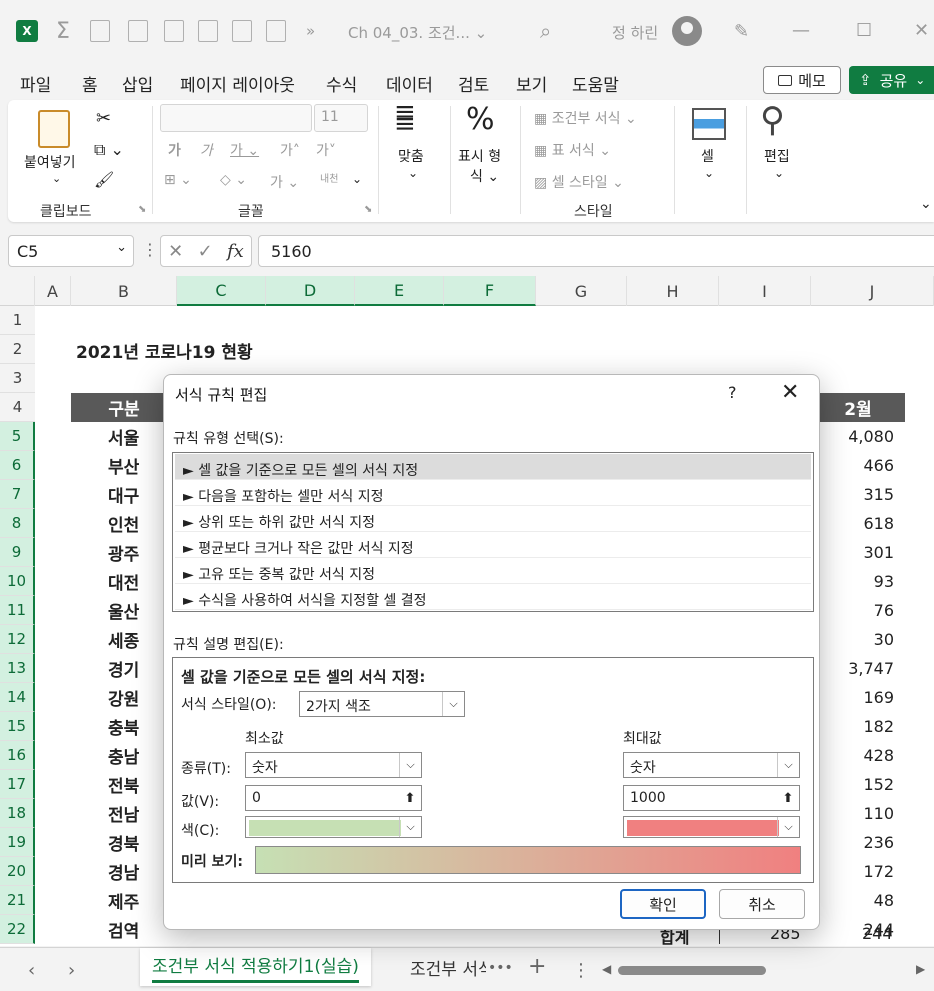 This screenshot has width=934, height=991. What do you see at coordinates (493, 519) in the screenshot?
I see `rule-type-item: ► 상위 또는 하위 값만 서식 지정` at bounding box center [493, 519].